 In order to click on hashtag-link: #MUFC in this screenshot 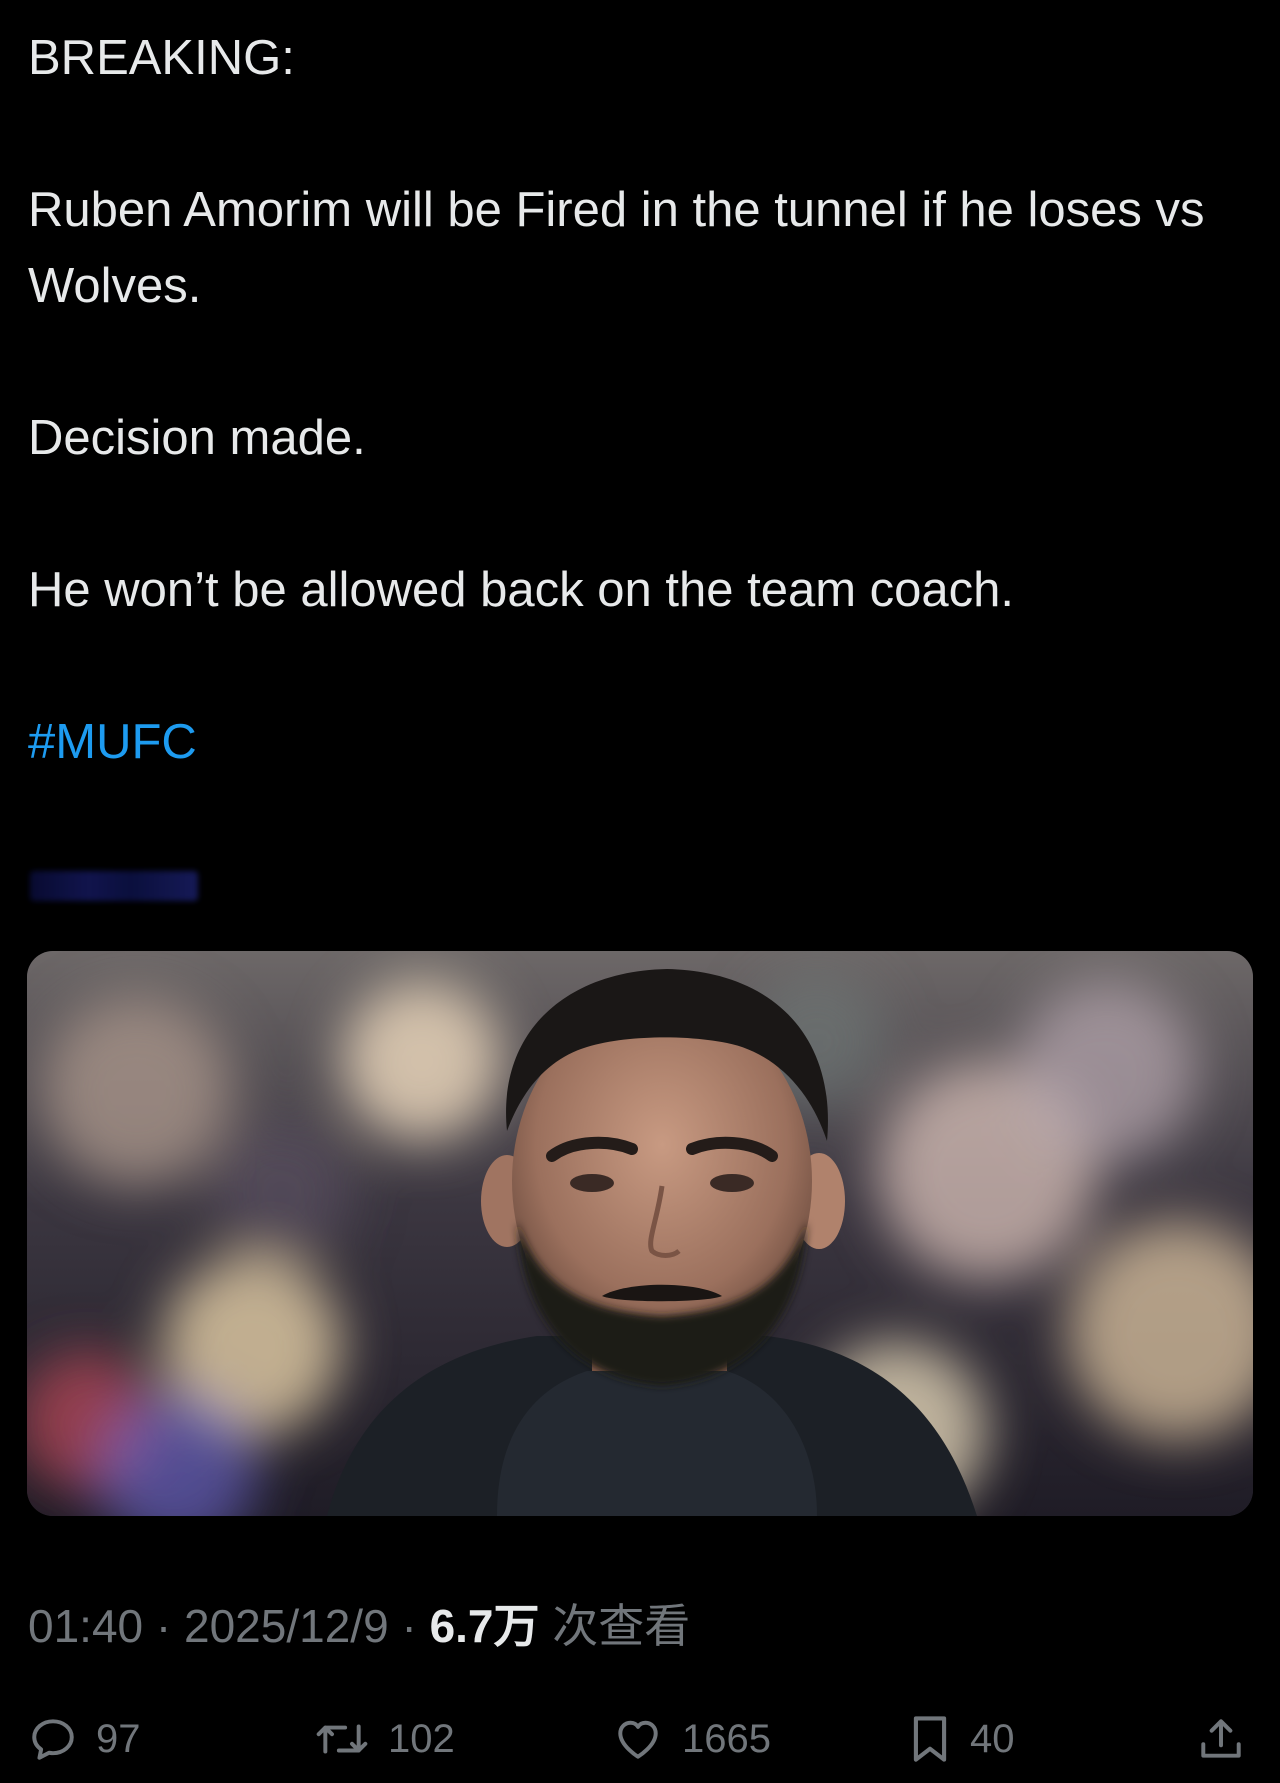, I will do `click(112, 742)`.